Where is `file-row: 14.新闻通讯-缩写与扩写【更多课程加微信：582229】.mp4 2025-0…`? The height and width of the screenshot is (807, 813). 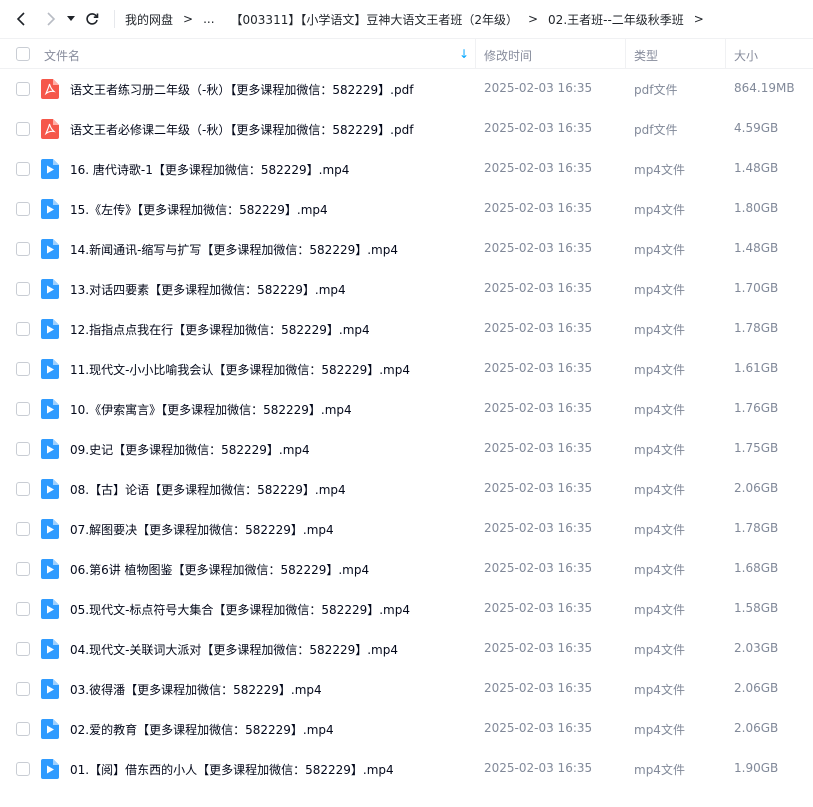 file-row: 14.新闻通讯-缩写与扩写【更多课程加微信：582229】.mp4 2025-0… is located at coordinates (406, 249).